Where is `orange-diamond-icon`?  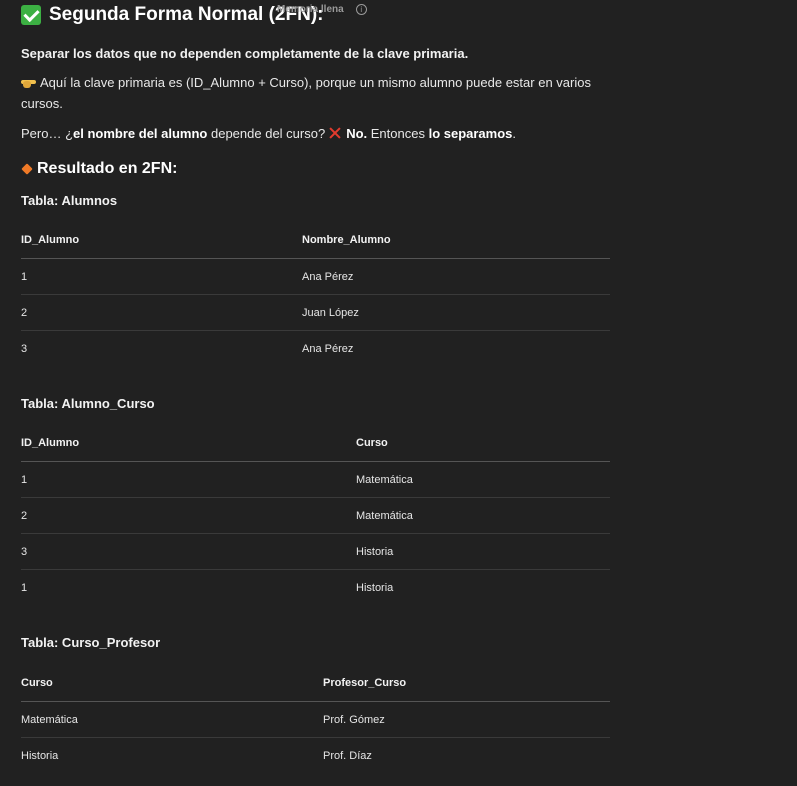 orange-diamond-icon is located at coordinates (27, 169).